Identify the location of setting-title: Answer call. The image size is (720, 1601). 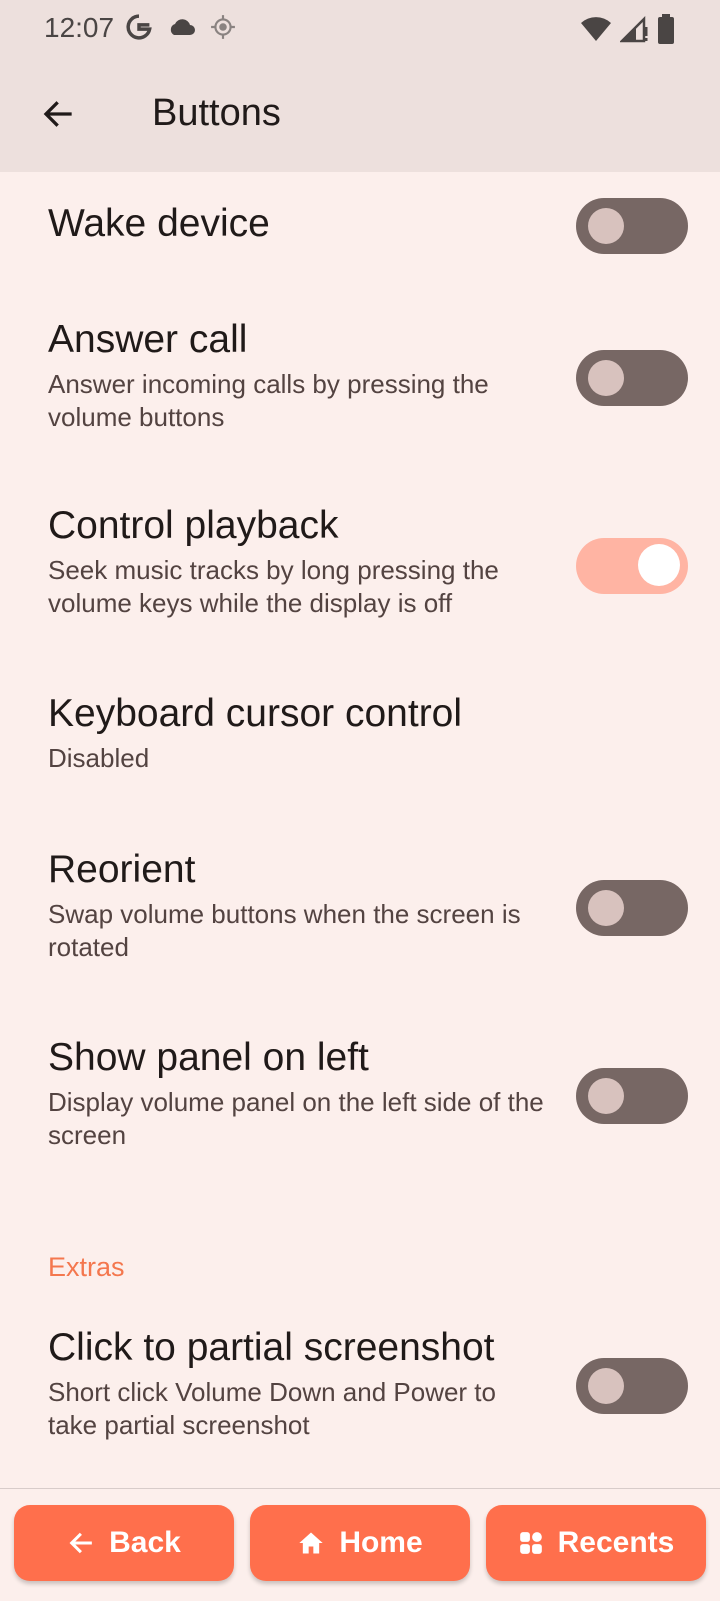
(148, 339).